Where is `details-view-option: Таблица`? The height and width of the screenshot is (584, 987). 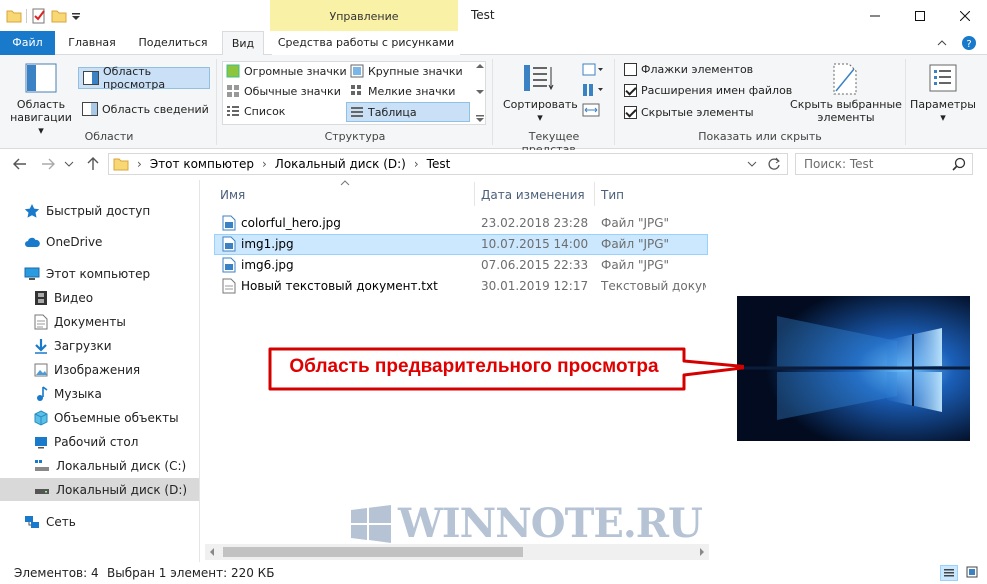
details-view-option: Таблица is located at coordinates (408, 112).